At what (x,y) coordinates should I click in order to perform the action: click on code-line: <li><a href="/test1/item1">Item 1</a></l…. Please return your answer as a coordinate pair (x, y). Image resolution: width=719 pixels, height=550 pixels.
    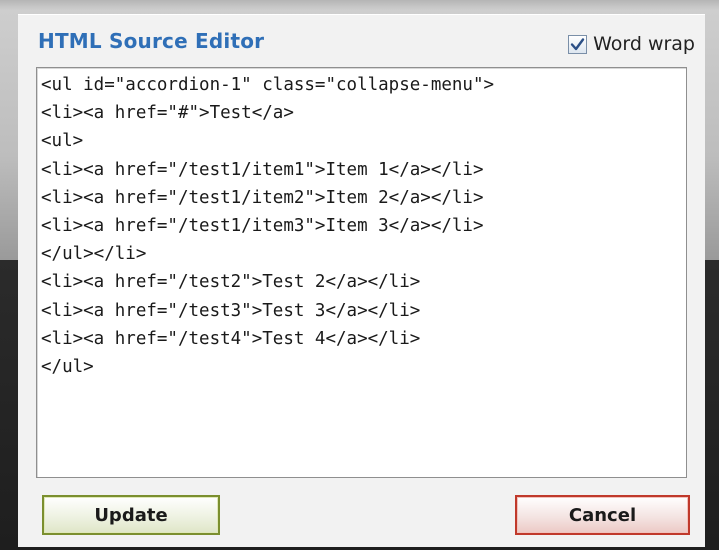
    Looking at the image, I should click on (262, 169).